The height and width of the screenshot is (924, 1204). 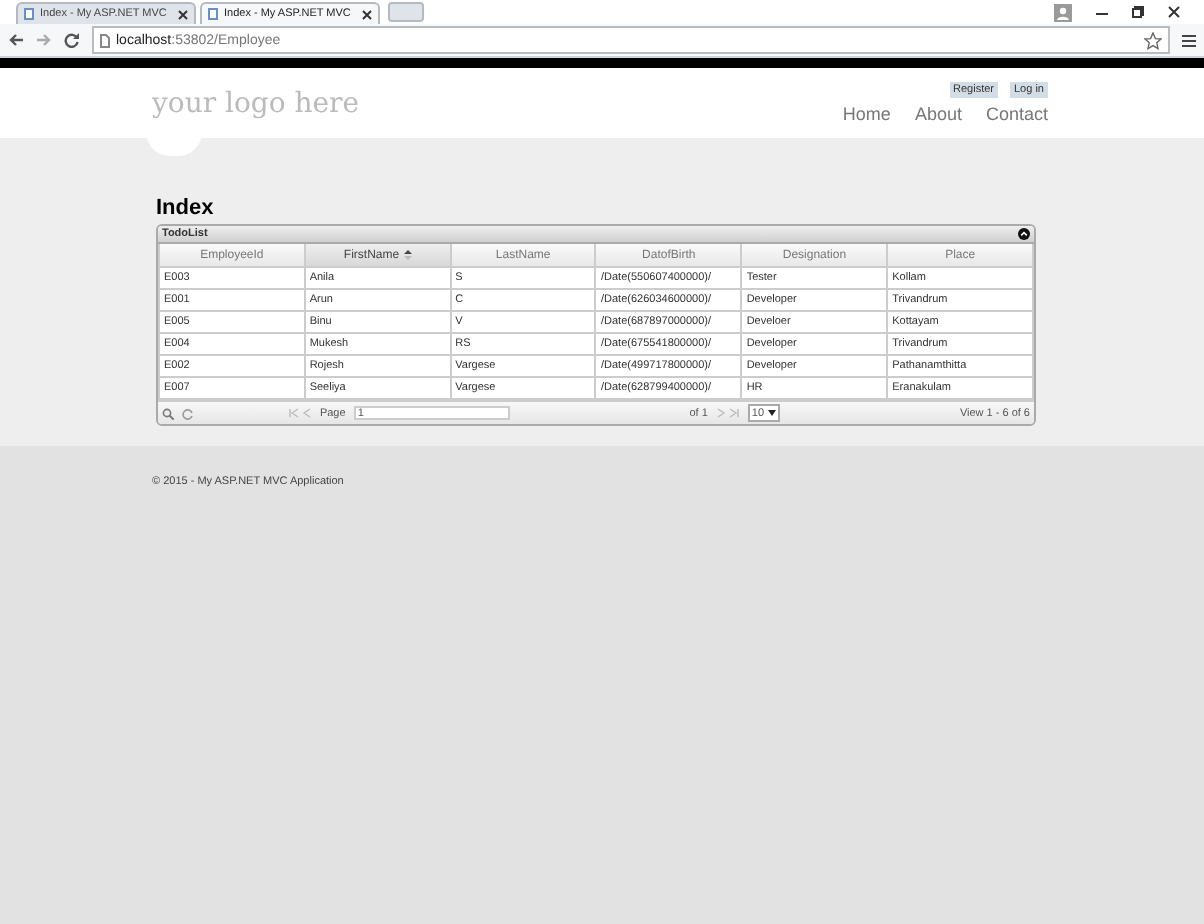 What do you see at coordinates (185, 208) in the screenshot?
I see `page-title: Index` at bounding box center [185, 208].